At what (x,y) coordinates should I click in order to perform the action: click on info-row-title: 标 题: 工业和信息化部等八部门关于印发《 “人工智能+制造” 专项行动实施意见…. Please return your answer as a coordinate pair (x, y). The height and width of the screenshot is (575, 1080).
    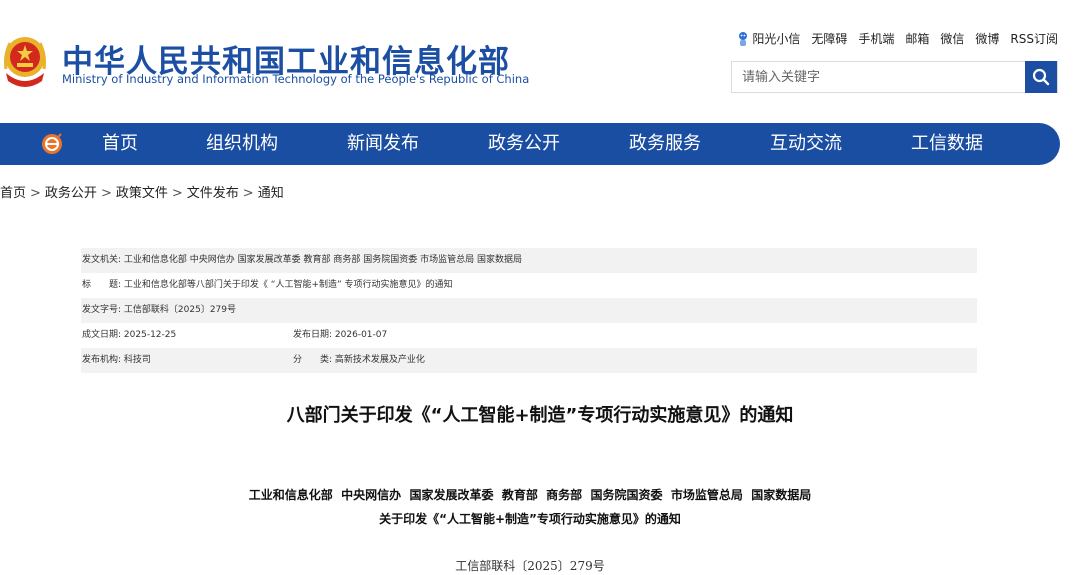
    Looking at the image, I should click on (529, 285).